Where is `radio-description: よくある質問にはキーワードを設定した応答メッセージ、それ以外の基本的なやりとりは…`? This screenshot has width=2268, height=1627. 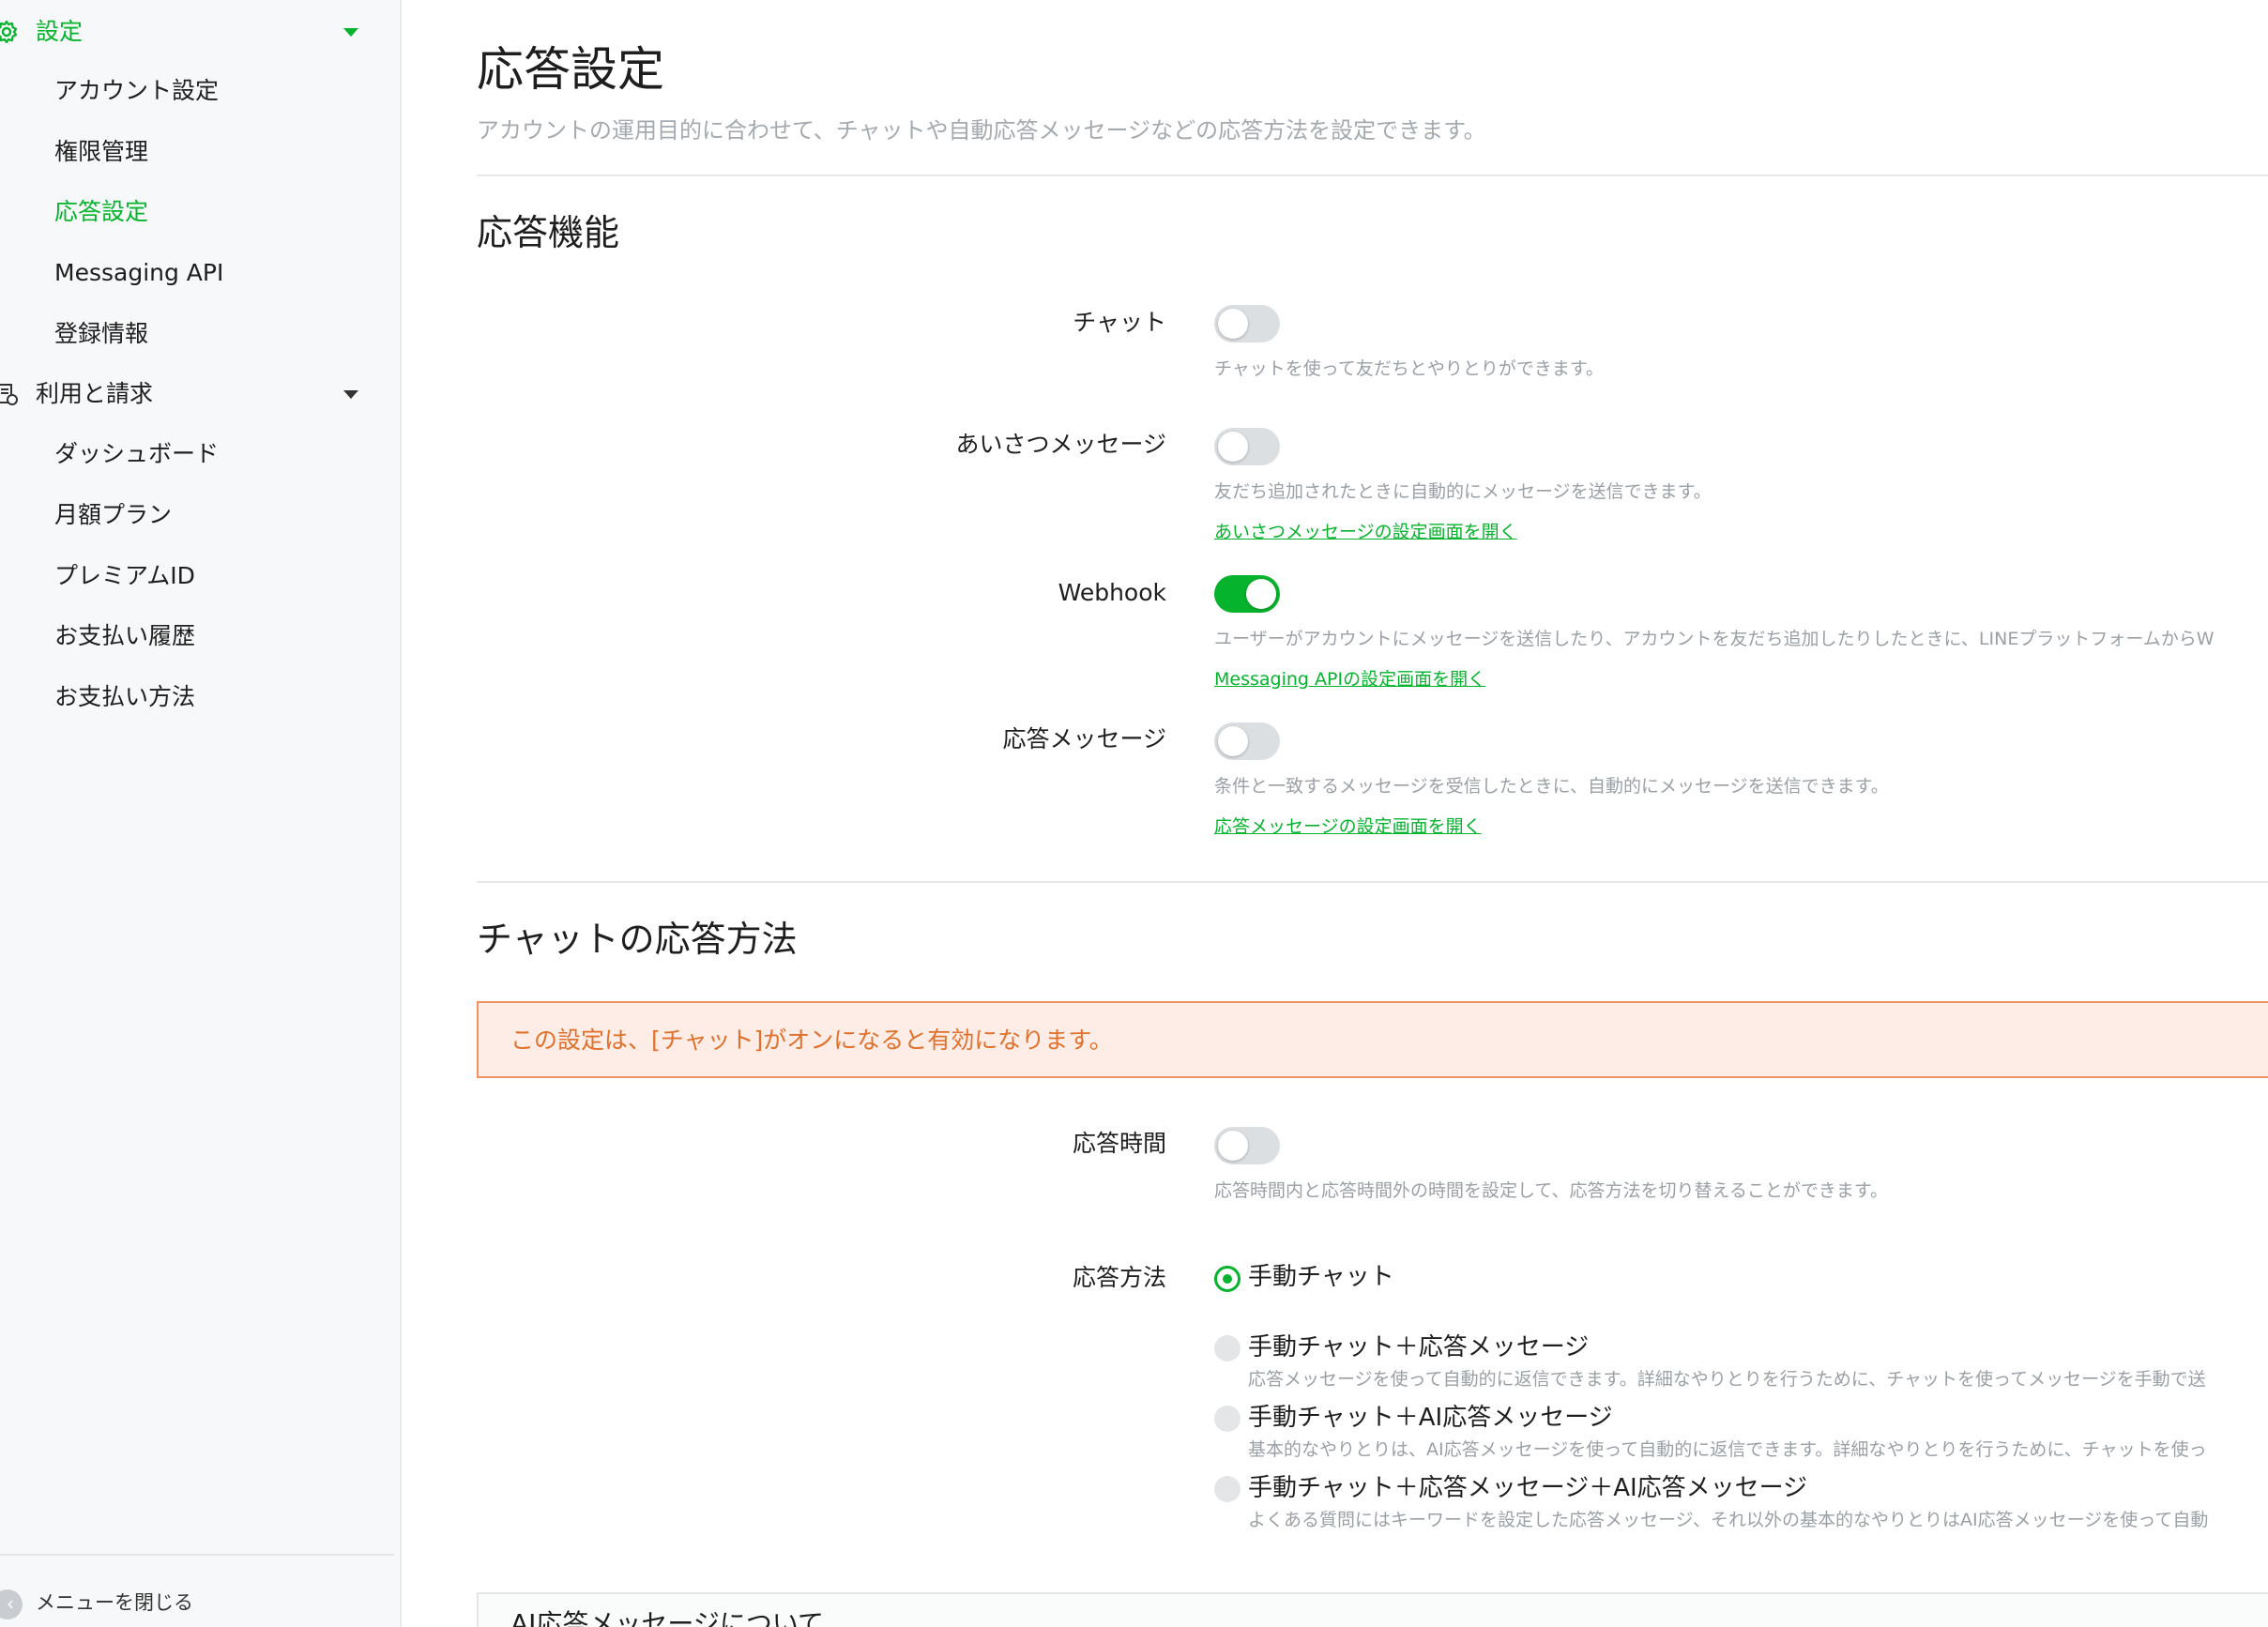
radio-description: よくある質問にはキーワードを設定した応答メッセージ、それ以外の基本的なやりとりは… is located at coordinates (1728, 1520).